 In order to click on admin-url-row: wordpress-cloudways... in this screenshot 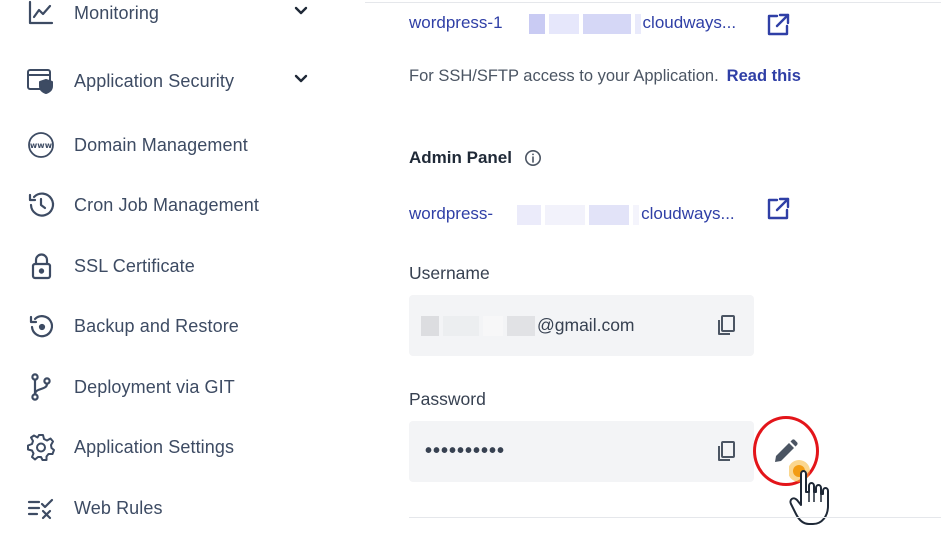, I will do `click(572, 214)`.